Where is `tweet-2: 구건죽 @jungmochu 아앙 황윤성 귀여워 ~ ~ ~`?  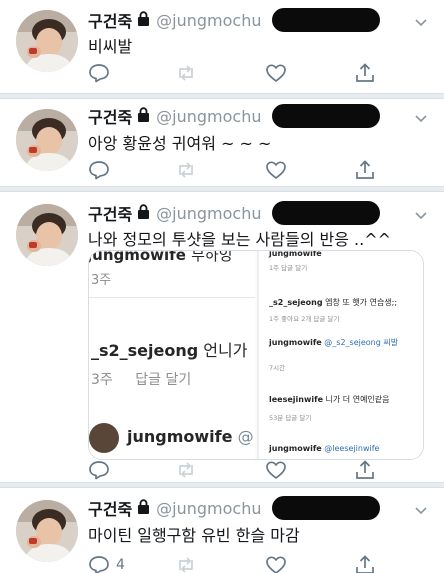
tweet-2: 구건죽 @jungmochu 아앙 황윤성 귀여워 ~ ~ ~ is located at coordinates (222, 140).